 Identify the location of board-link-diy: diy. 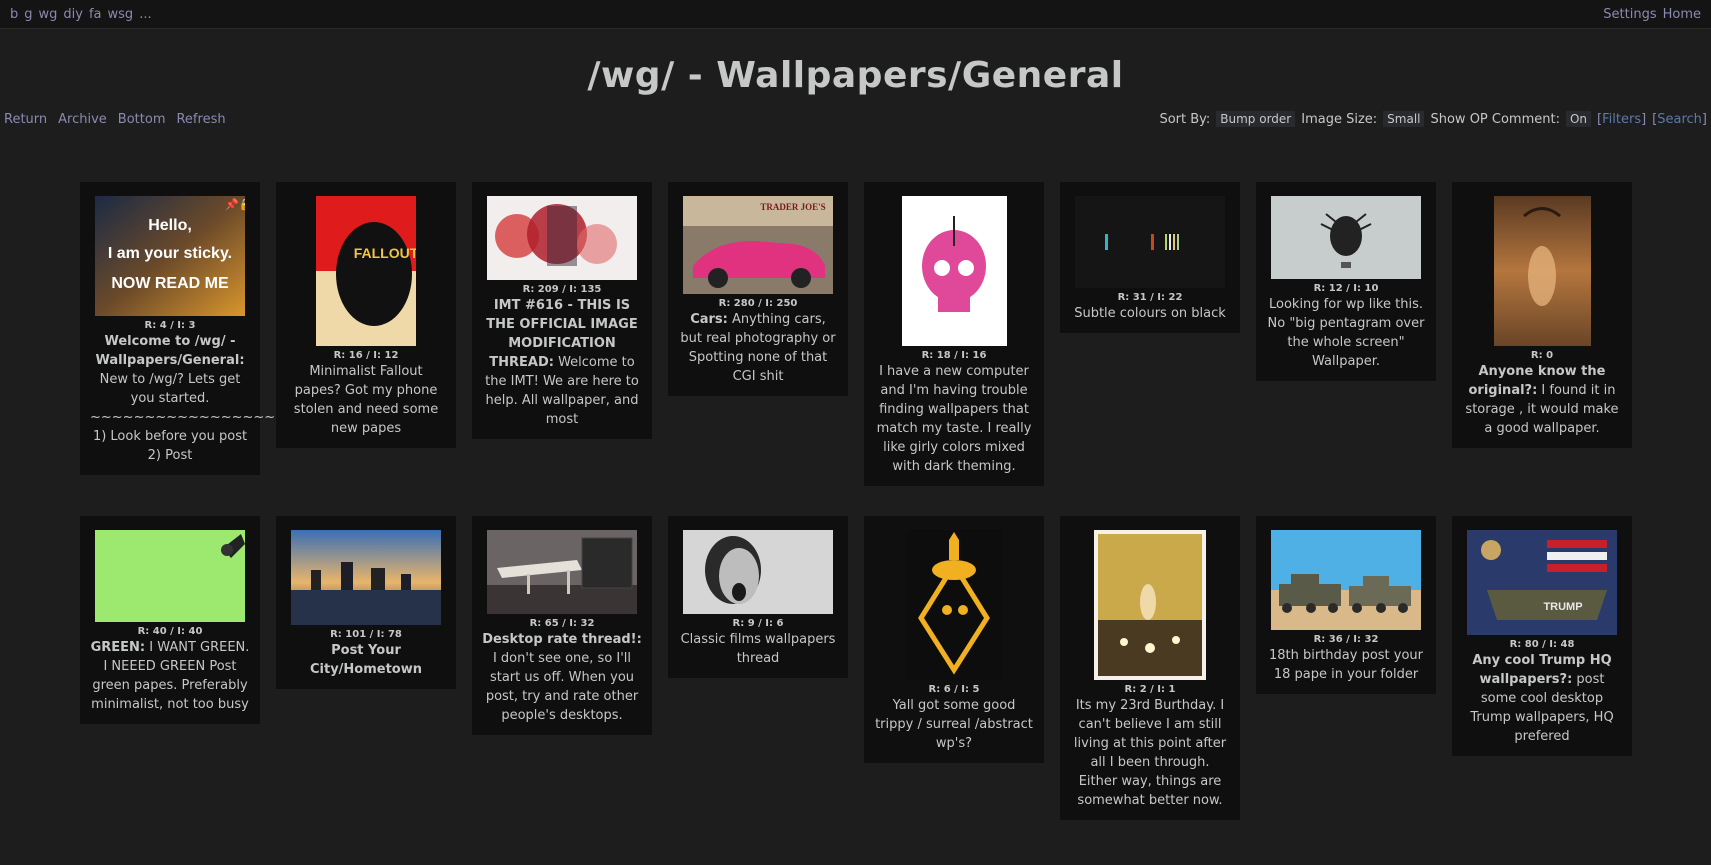
(73, 14).